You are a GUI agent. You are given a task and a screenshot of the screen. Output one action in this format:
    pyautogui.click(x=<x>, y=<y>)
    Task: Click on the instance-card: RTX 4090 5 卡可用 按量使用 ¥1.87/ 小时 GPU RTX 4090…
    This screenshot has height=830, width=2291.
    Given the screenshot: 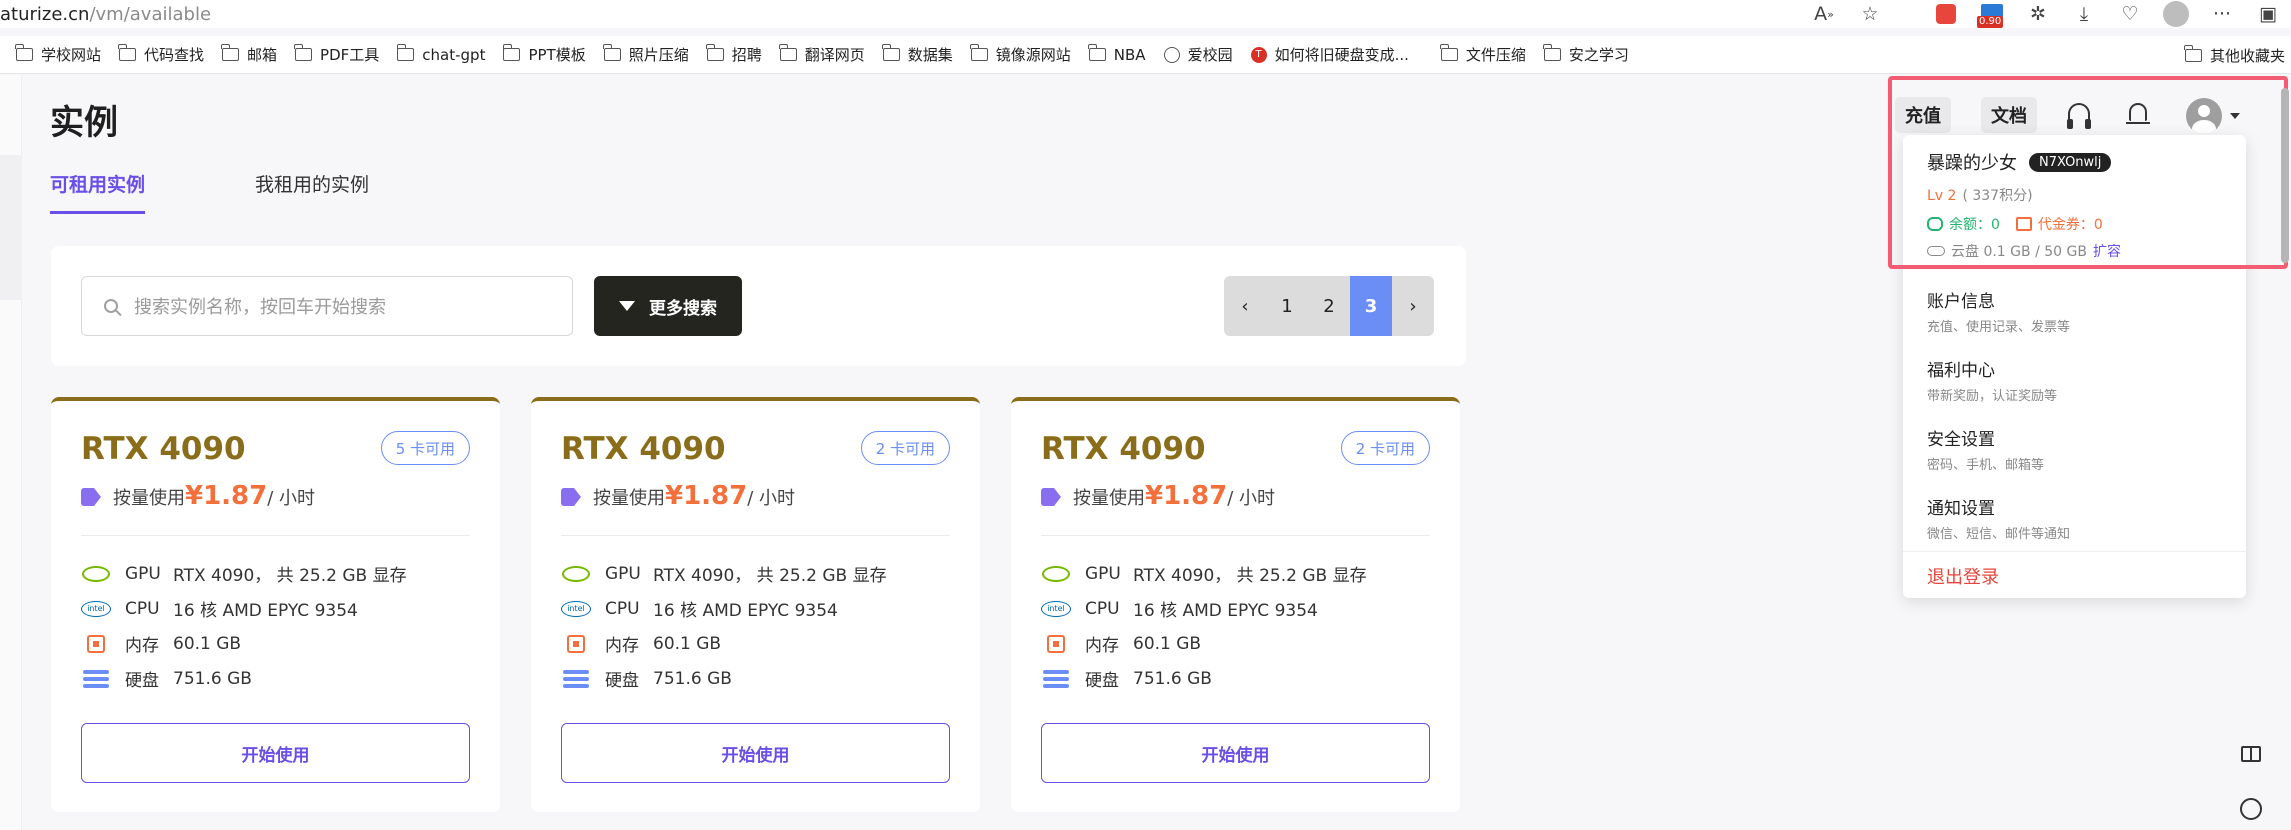 What is the action you would take?
    pyautogui.click(x=275, y=604)
    